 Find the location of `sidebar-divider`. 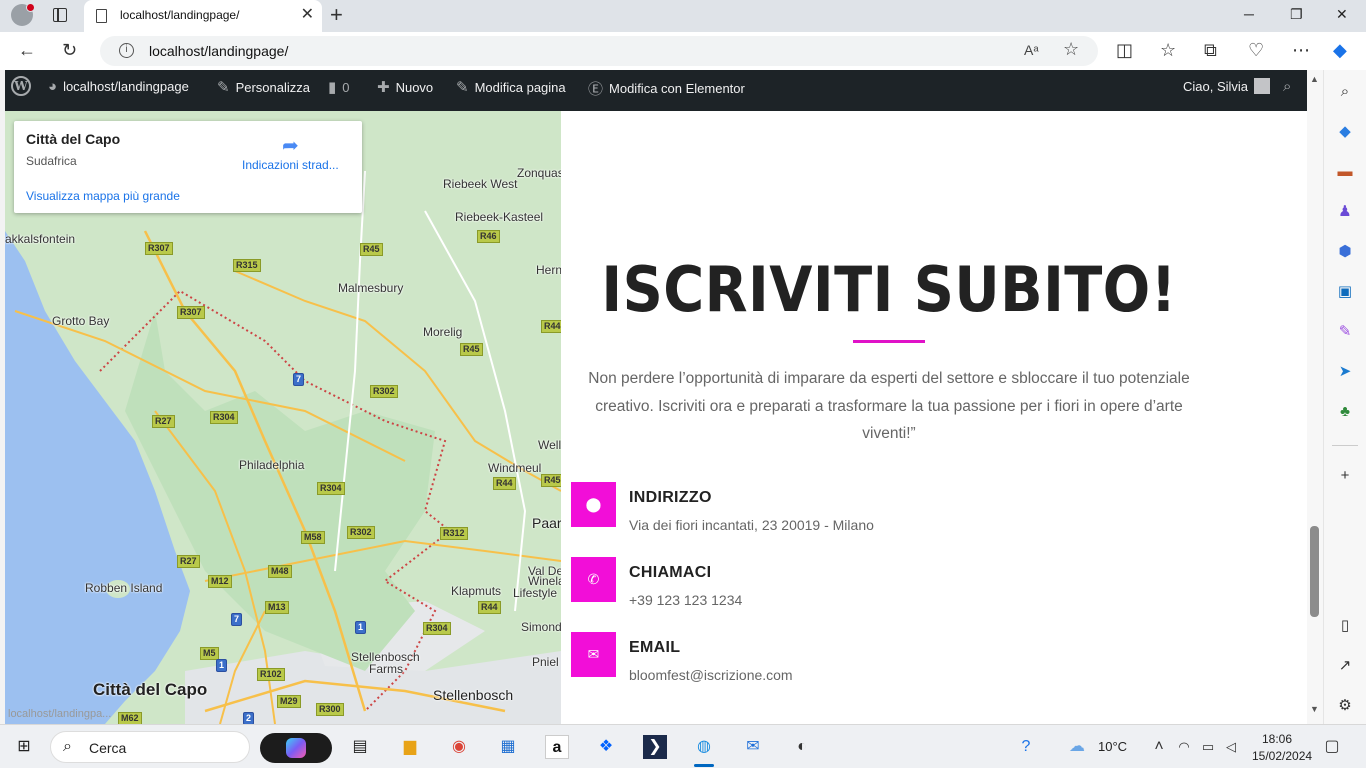

sidebar-divider is located at coordinates (1345, 445).